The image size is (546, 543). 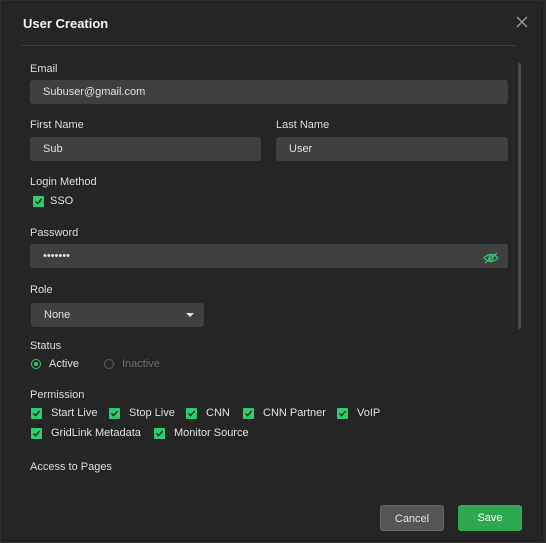 I want to click on title-divider, so click(x=269, y=45).